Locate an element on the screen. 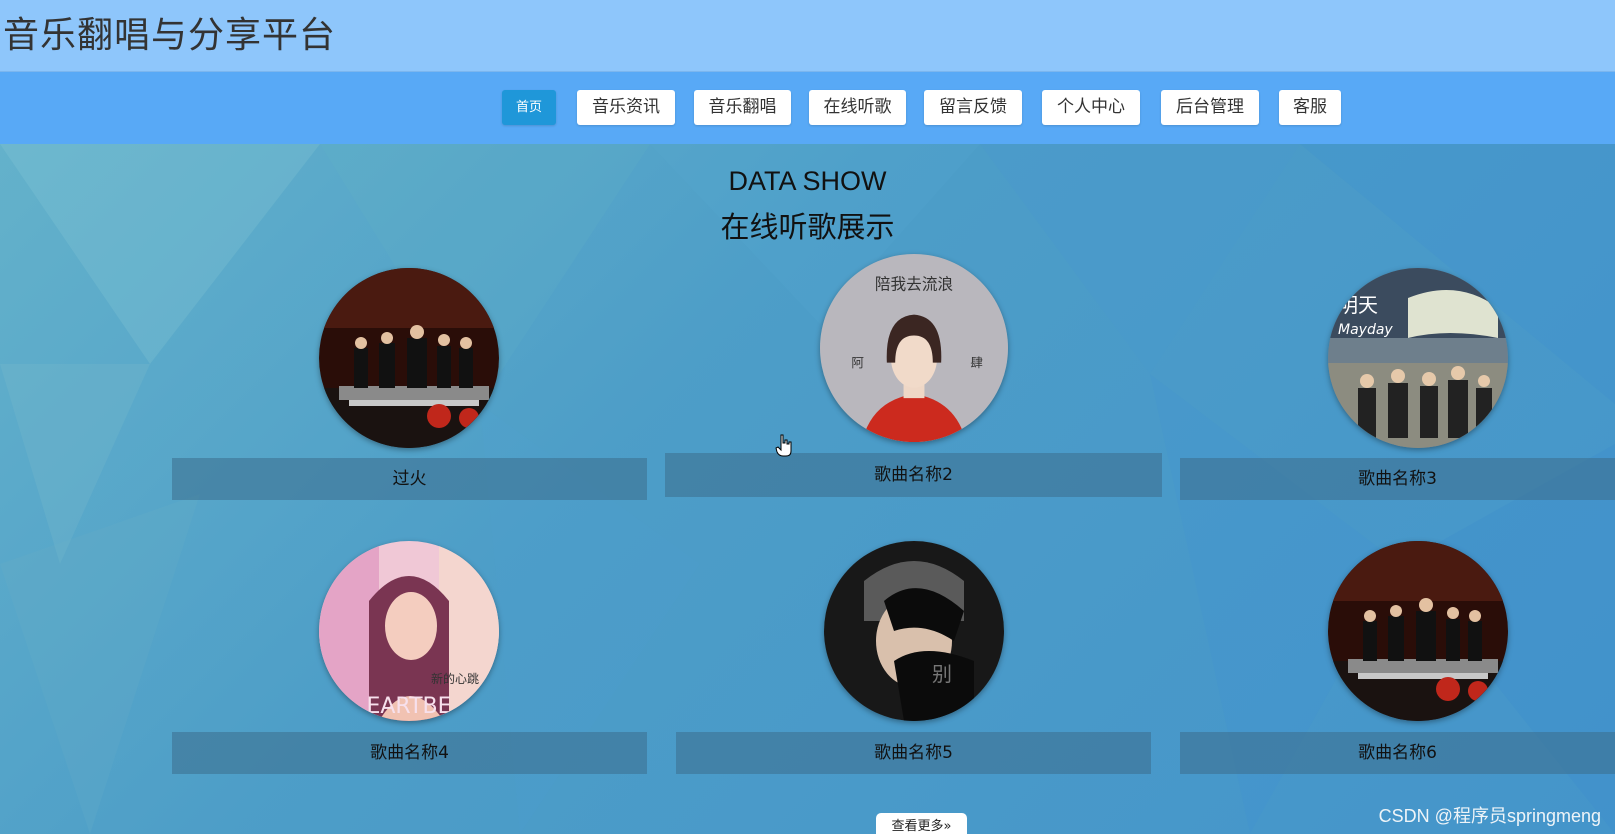  view-more-button: 查看更多» is located at coordinates (921, 823).